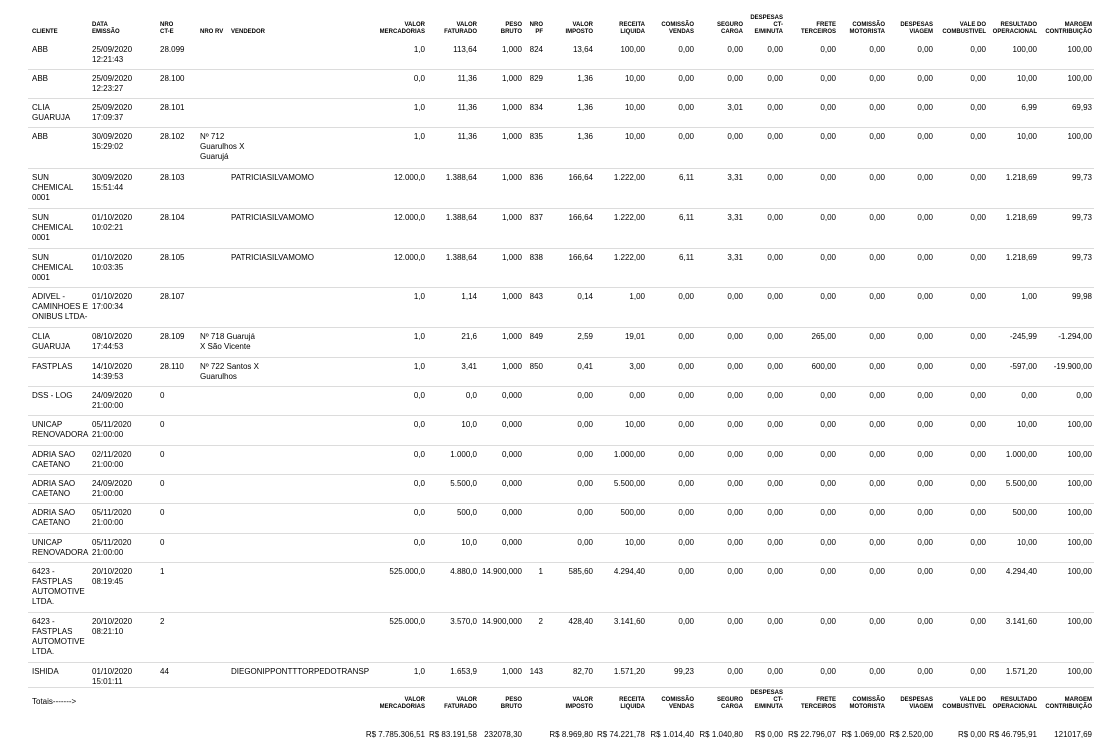 The image size is (1110, 741). Describe the element at coordinates (112, 366) in the screenshot. I see `cell-data: 14/10/2020` at that location.